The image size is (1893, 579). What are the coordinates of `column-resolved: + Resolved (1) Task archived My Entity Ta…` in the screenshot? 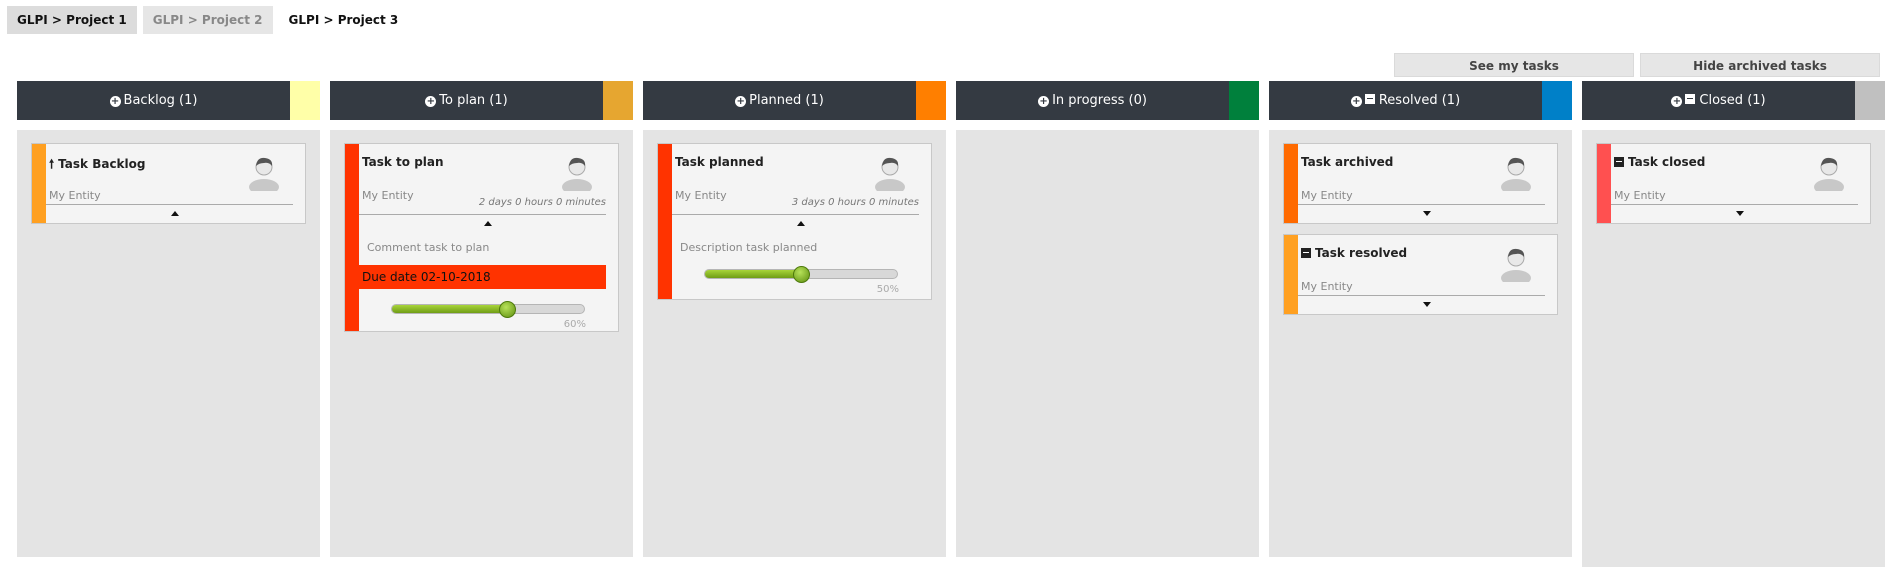 It's located at (1420, 319).